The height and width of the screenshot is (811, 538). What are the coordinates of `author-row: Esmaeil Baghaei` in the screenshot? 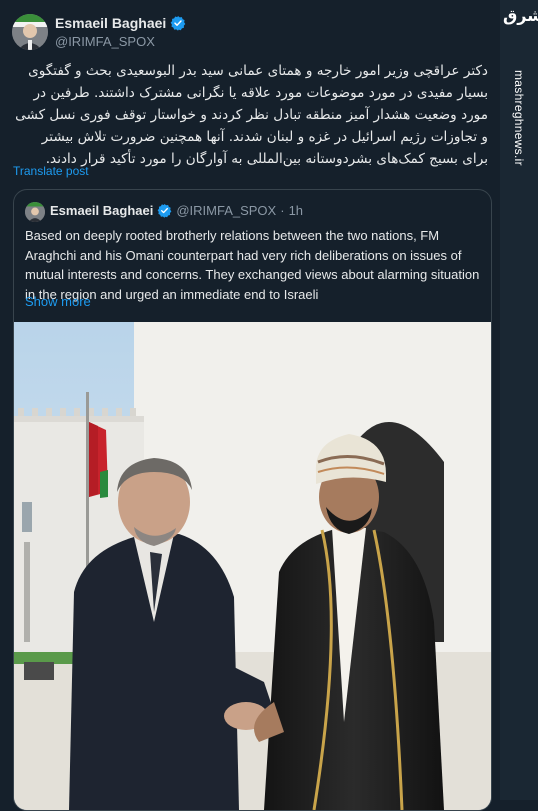 It's located at (120, 23).